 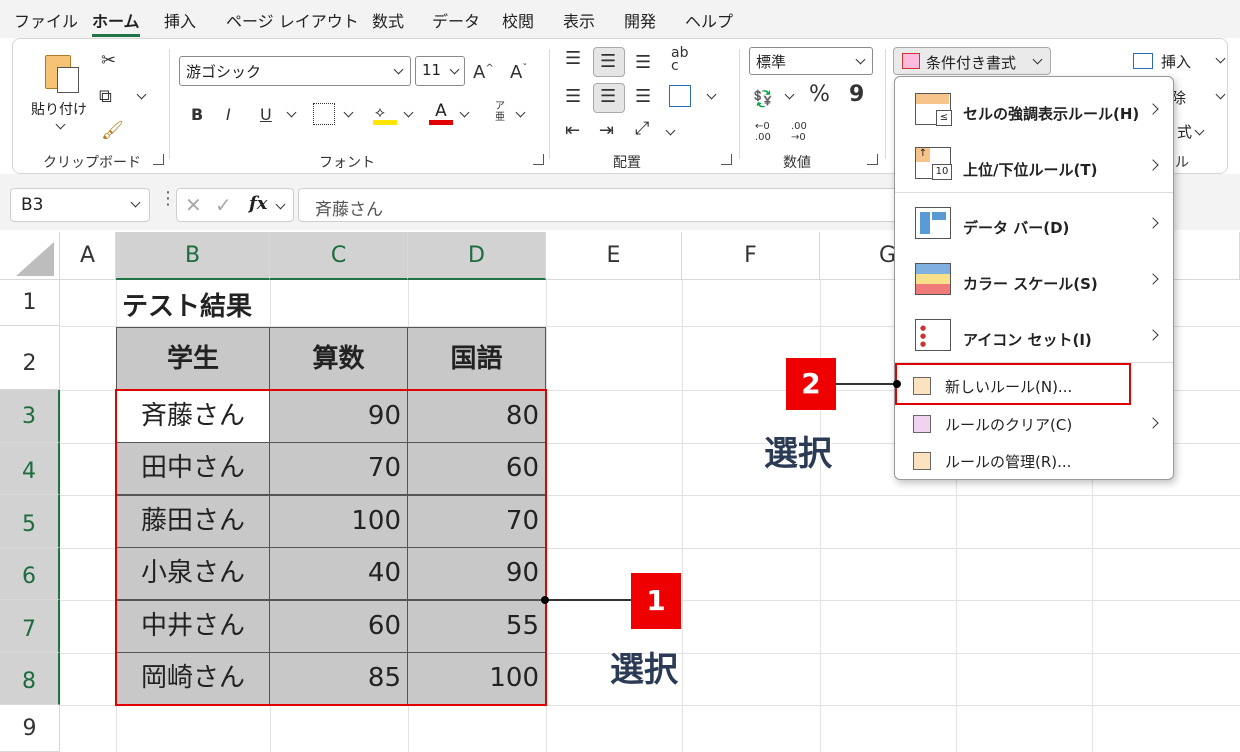 What do you see at coordinates (30, 416) in the screenshot?
I see `row-header-3: 3` at bounding box center [30, 416].